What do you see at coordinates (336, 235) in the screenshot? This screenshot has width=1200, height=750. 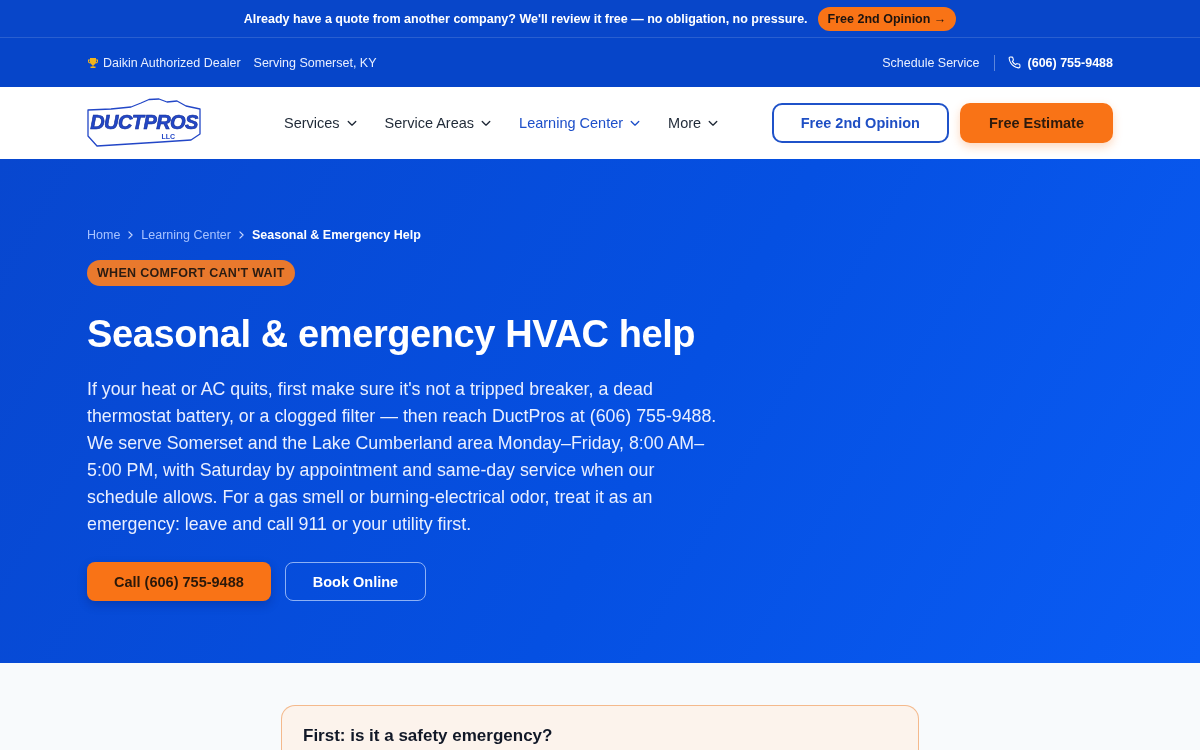 I see `breadcrumb-current: Seasonal & Emergency Help` at bounding box center [336, 235].